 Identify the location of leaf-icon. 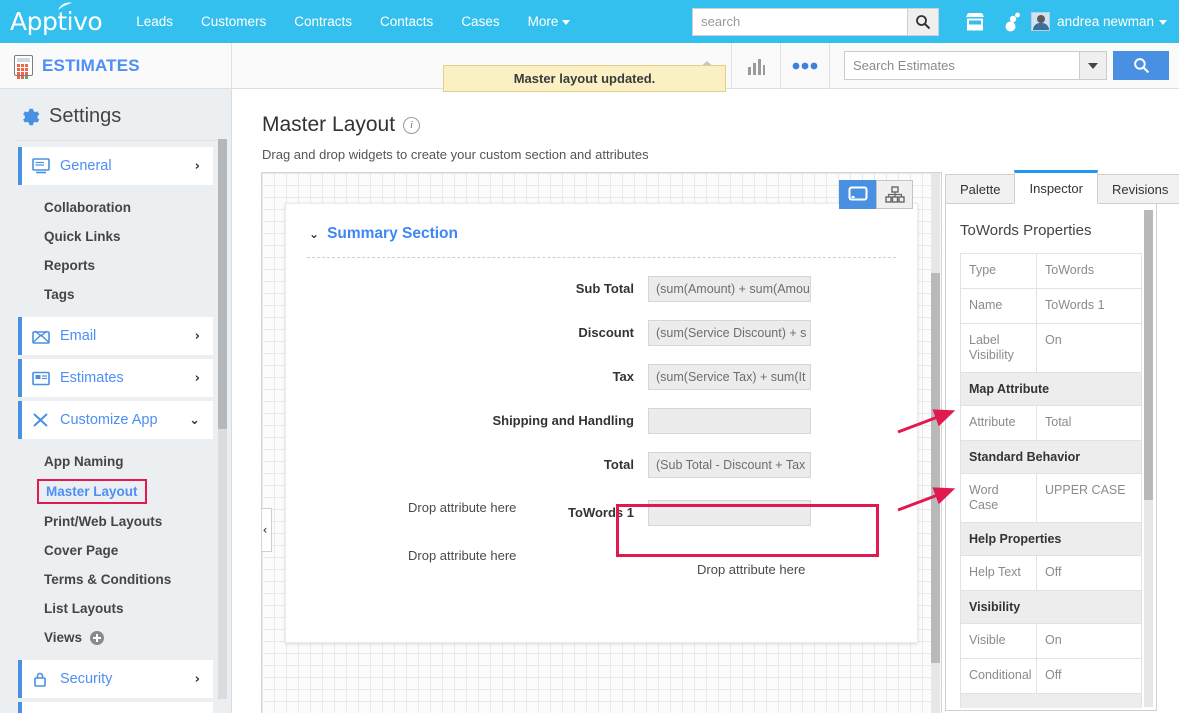
(65, 6).